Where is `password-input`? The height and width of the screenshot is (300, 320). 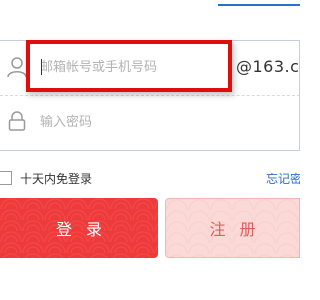 password-input is located at coordinates (135, 122).